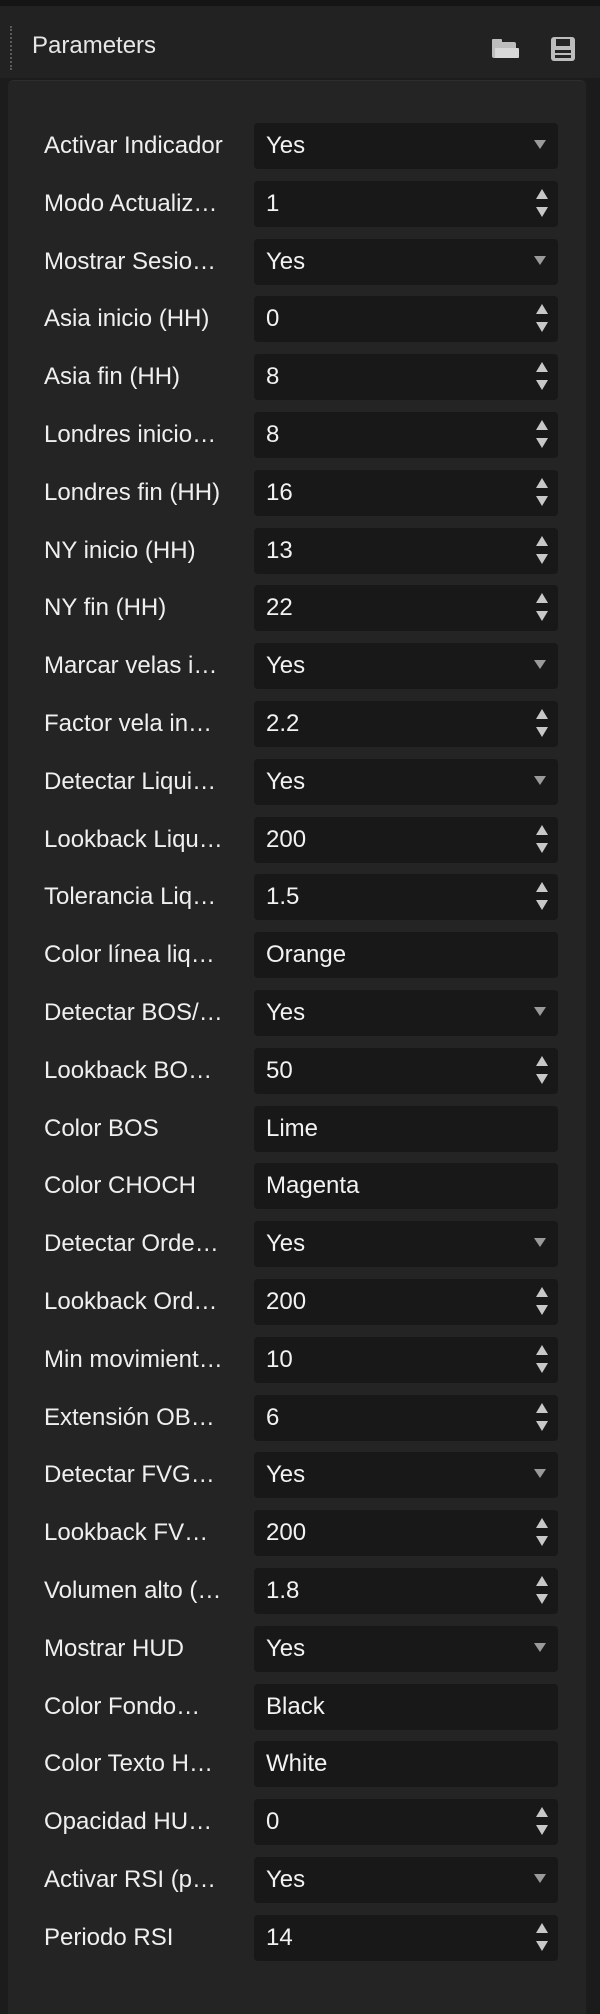  I want to click on param-number-input: 50, so click(406, 1071).